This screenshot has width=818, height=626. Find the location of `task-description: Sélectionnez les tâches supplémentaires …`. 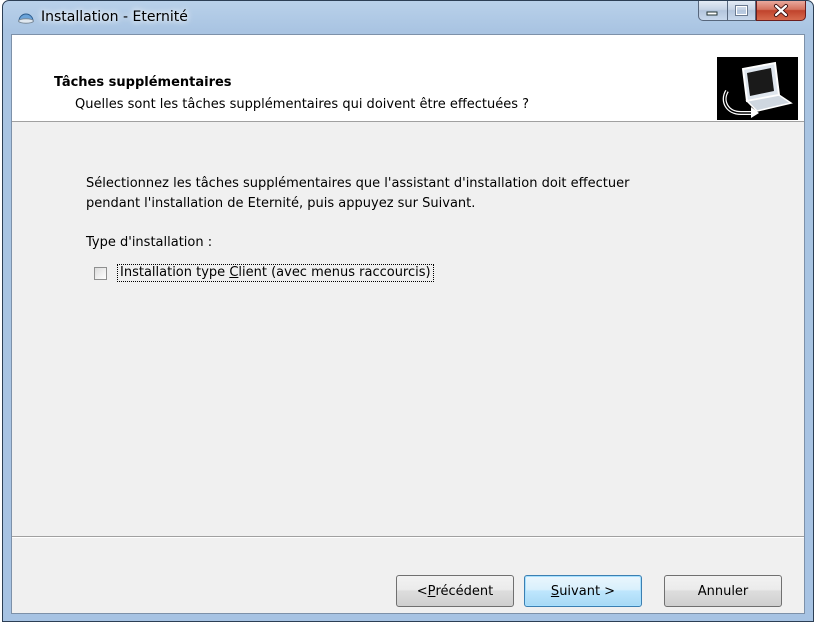

task-description: Sélectionnez les tâches supplémentaires … is located at coordinates (426, 194).